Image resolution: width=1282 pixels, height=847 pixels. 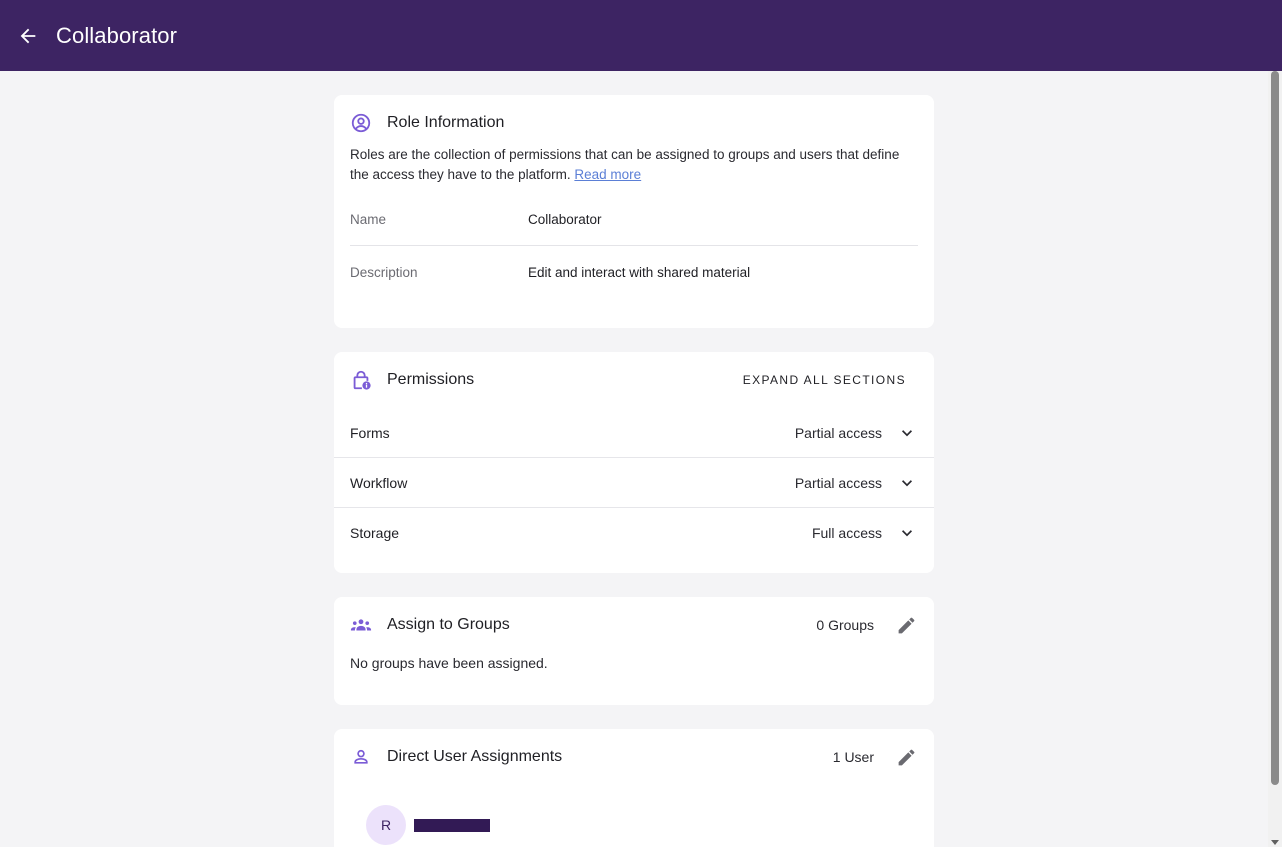 What do you see at coordinates (565, 219) in the screenshot?
I see `name-value: Collaborator` at bounding box center [565, 219].